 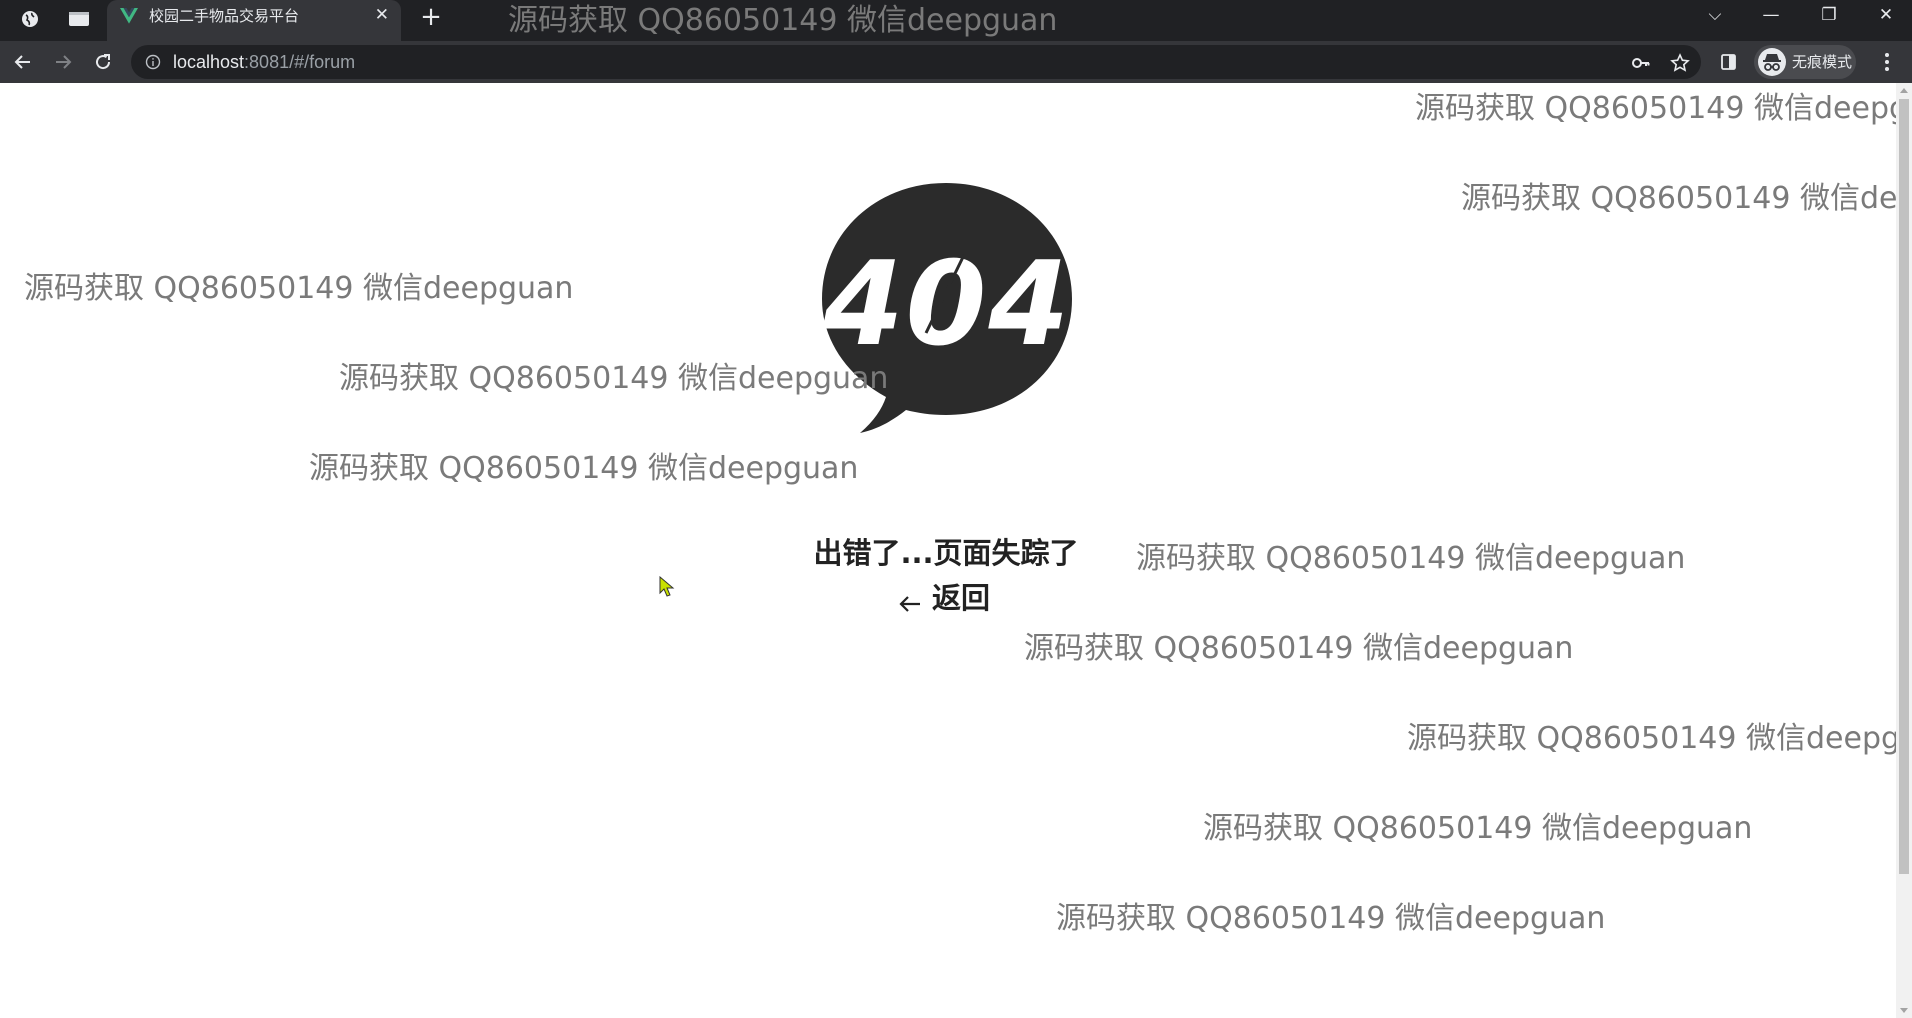 I want to click on browser-menu-icon, so click(x=1887, y=62).